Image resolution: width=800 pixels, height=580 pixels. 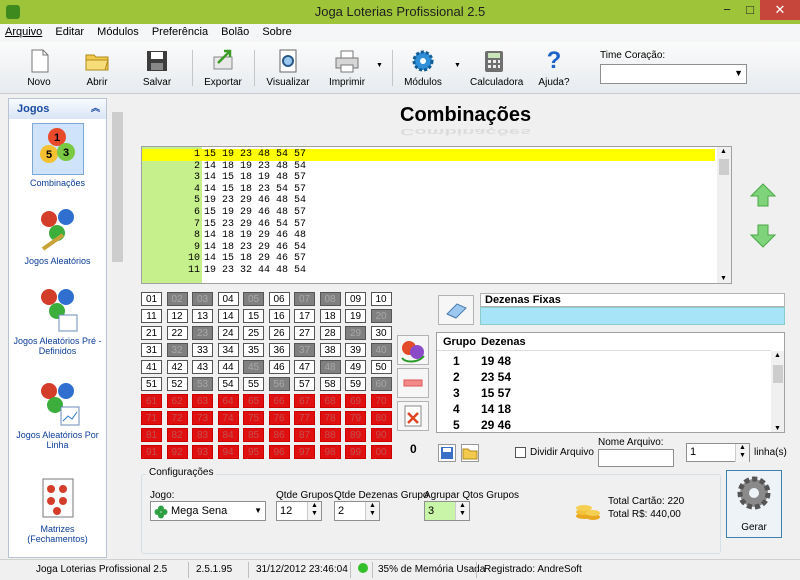 What do you see at coordinates (279, 435) in the screenshot?
I see `number-cell: 86` at bounding box center [279, 435].